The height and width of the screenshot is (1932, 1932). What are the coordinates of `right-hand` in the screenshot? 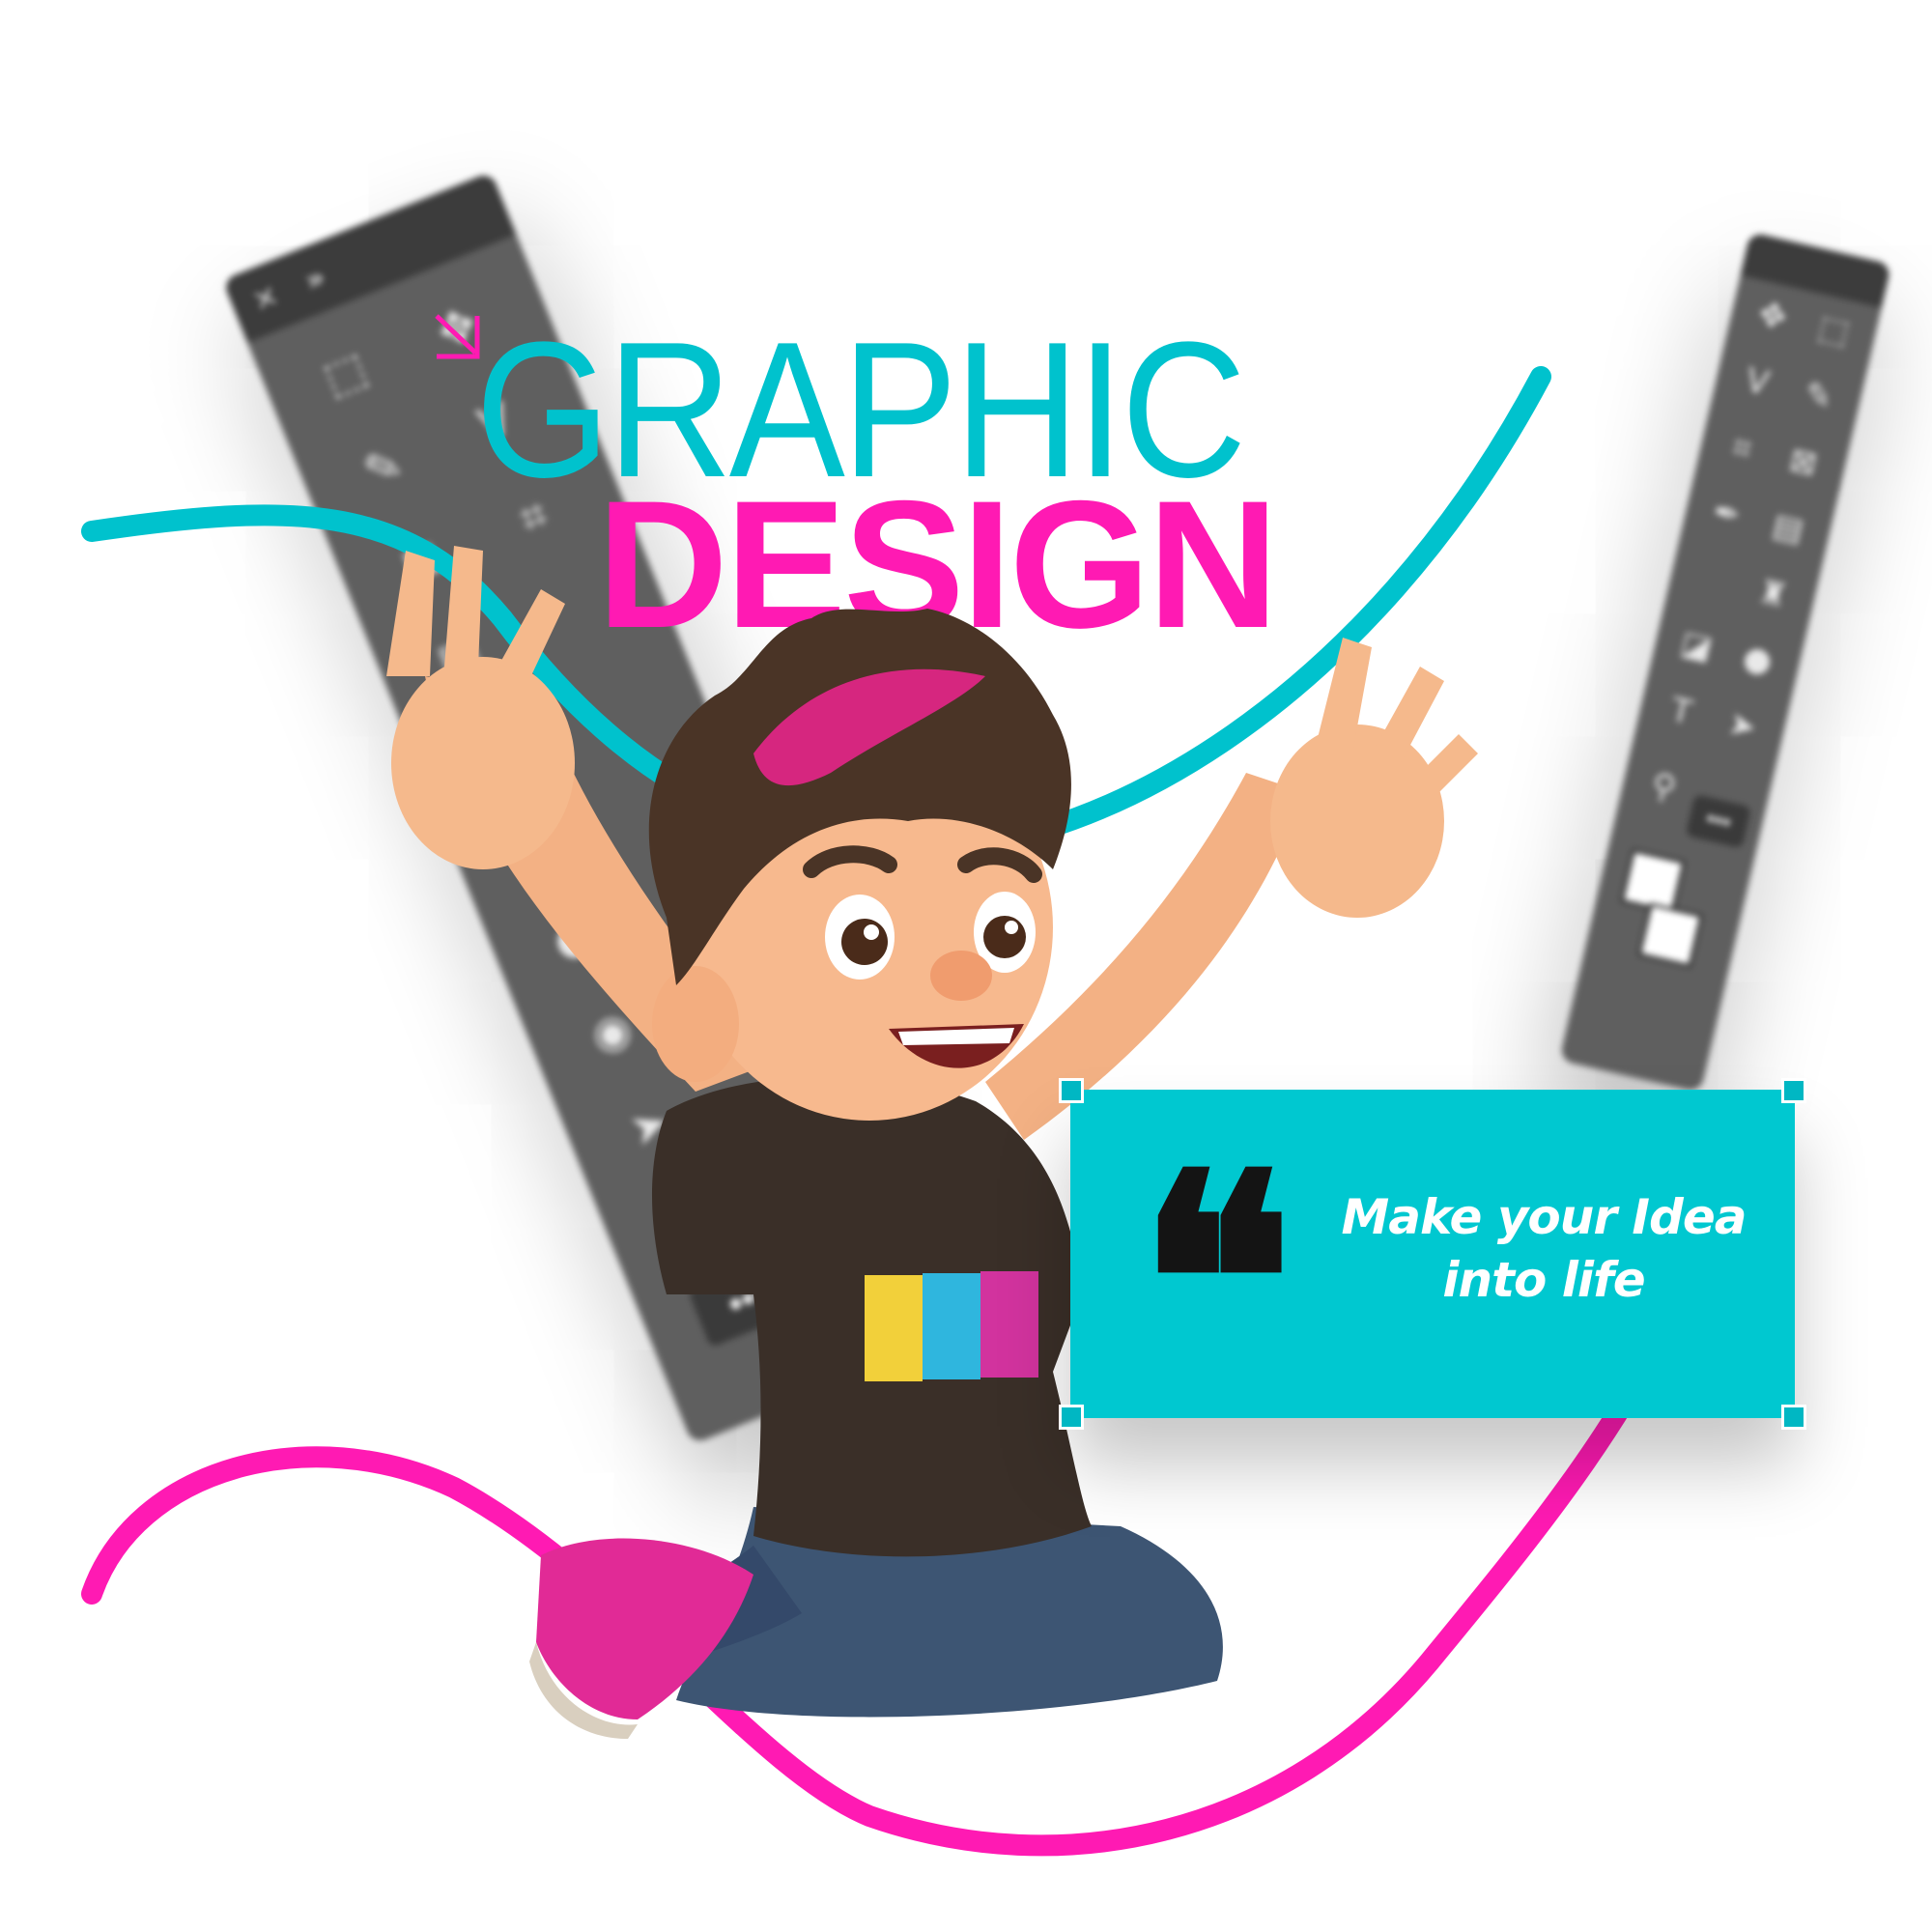 It's located at (1357, 821).